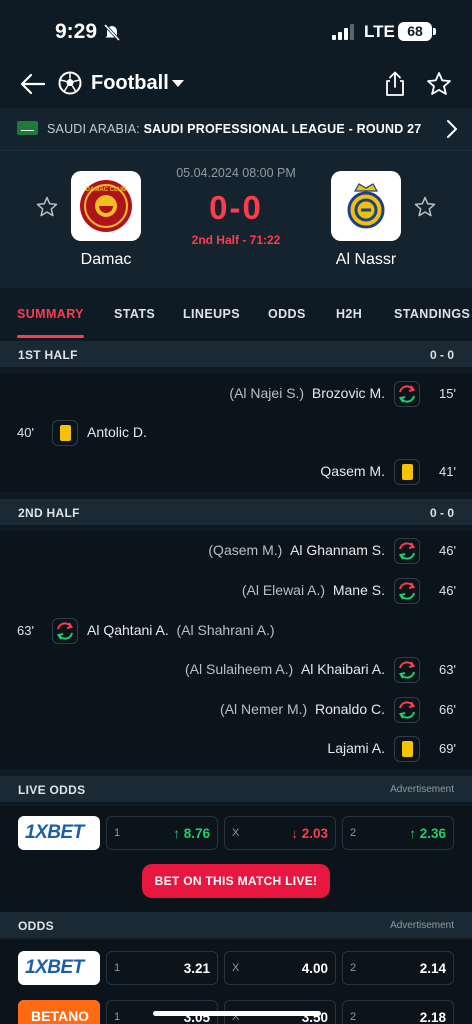 Image resolution: width=472 pixels, height=1024 pixels. What do you see at coordinates (178, 83) in the screenshot?
I see `dropdown-caret-icon` at bounding box center [178, 83].